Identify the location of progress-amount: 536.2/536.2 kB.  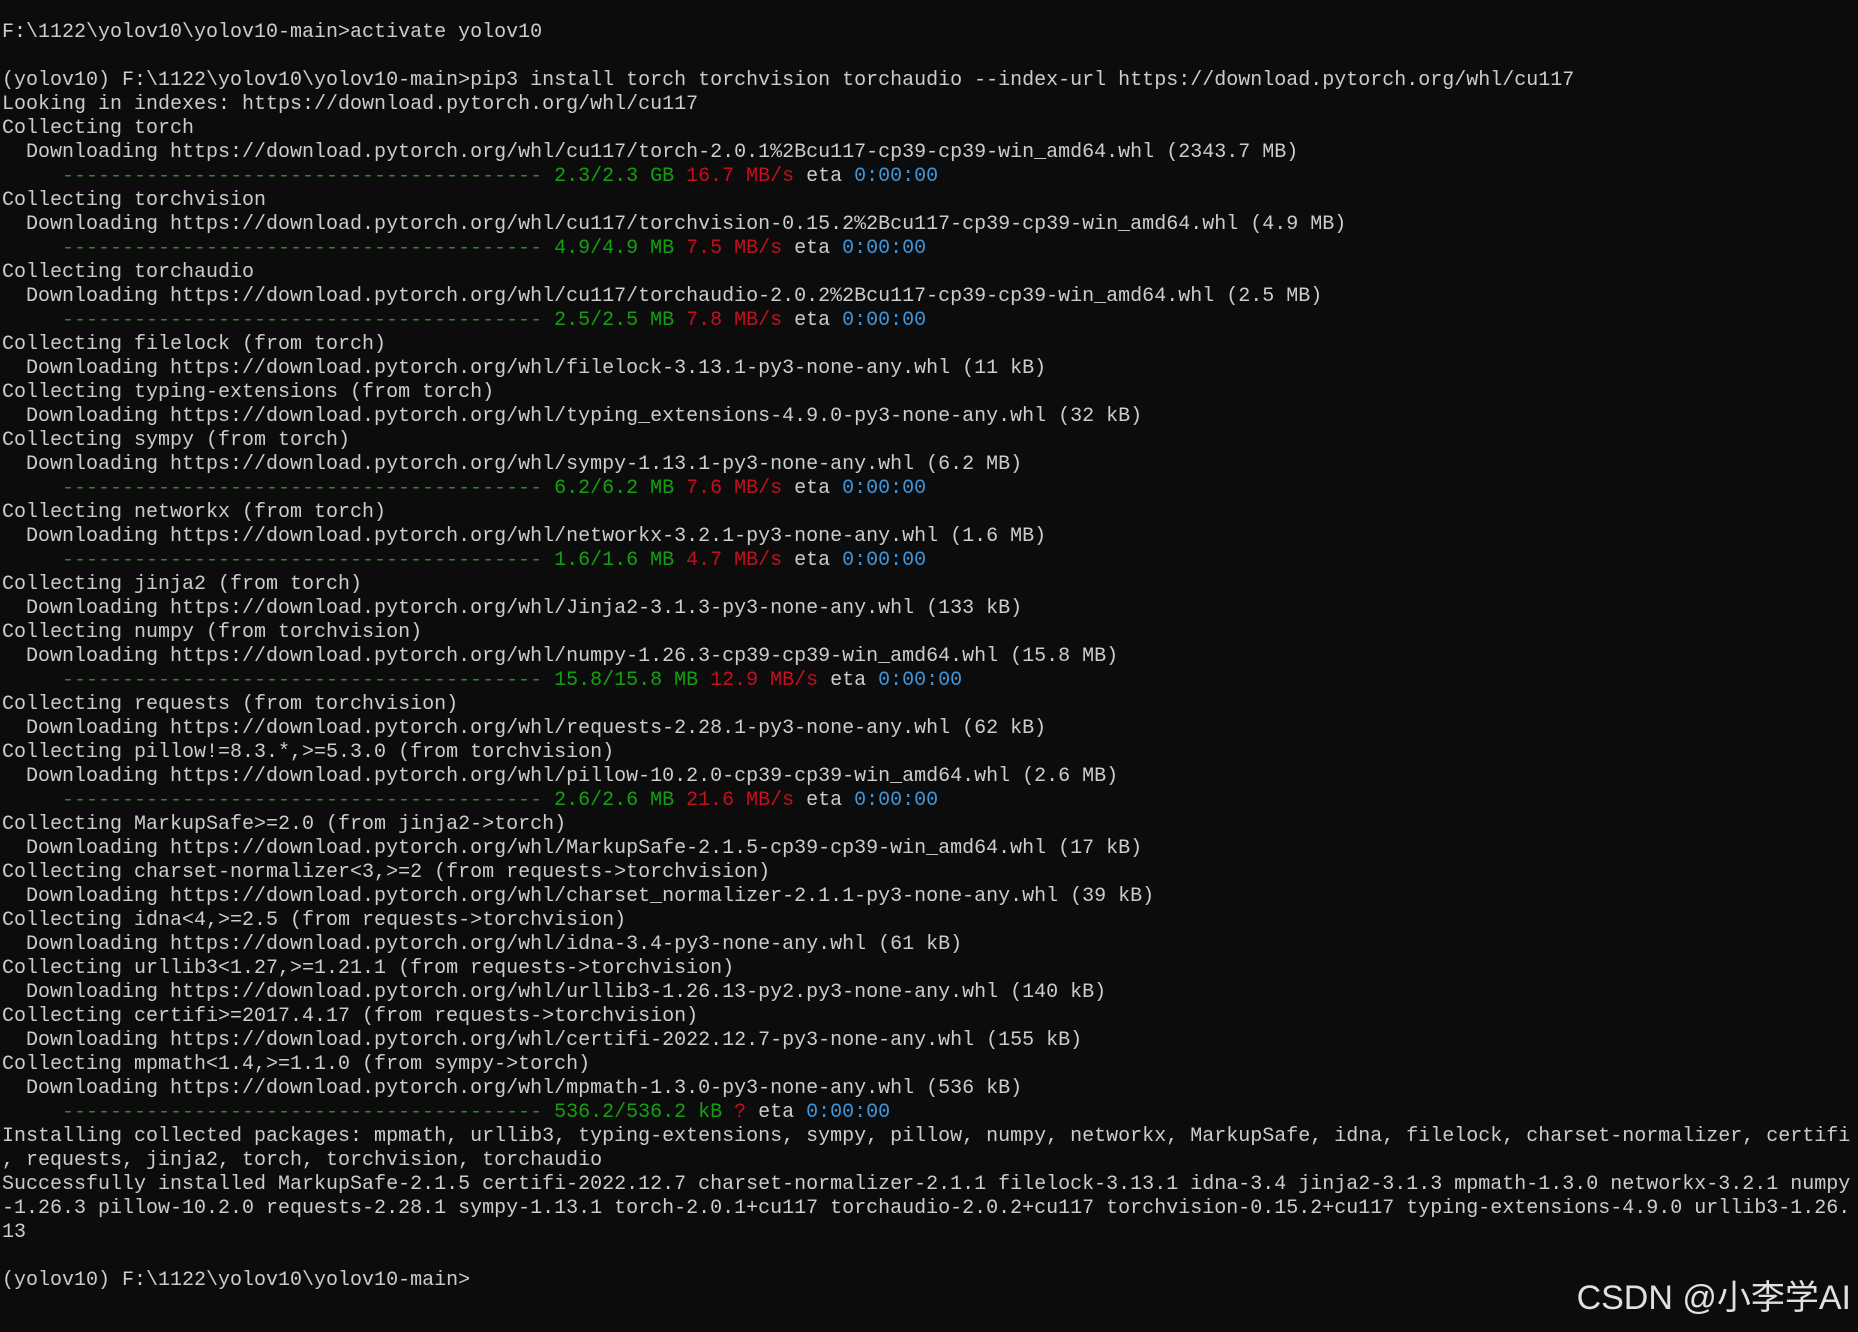
(638, 1112).